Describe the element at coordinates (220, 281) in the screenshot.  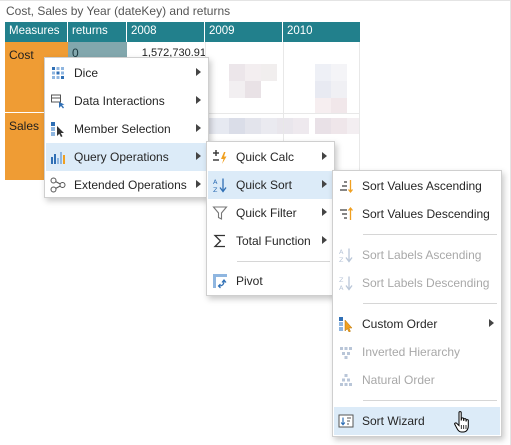
I see `pivot-icon` at that location.